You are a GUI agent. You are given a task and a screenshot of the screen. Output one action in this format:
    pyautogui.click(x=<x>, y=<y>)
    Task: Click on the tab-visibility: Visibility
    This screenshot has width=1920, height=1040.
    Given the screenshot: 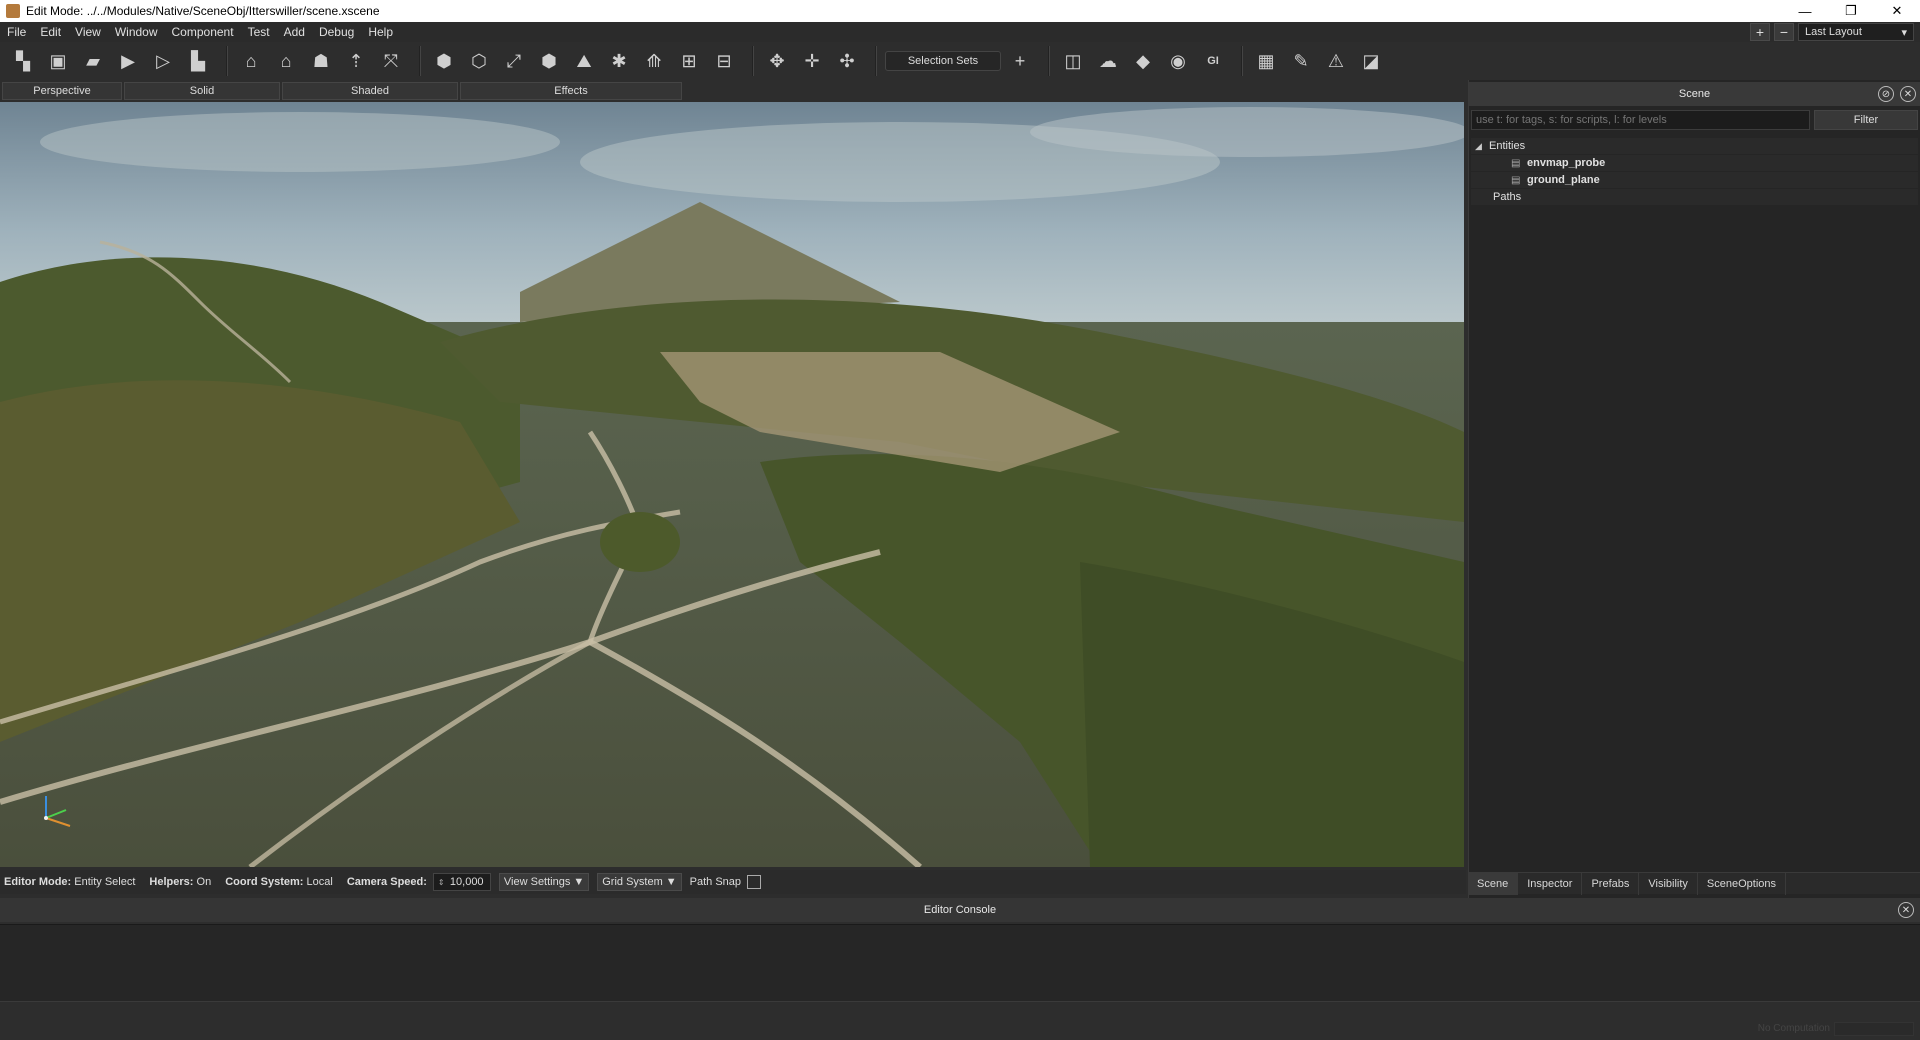 What is the action you would take?
    pyautogui.click(x=1668, y=883)
    